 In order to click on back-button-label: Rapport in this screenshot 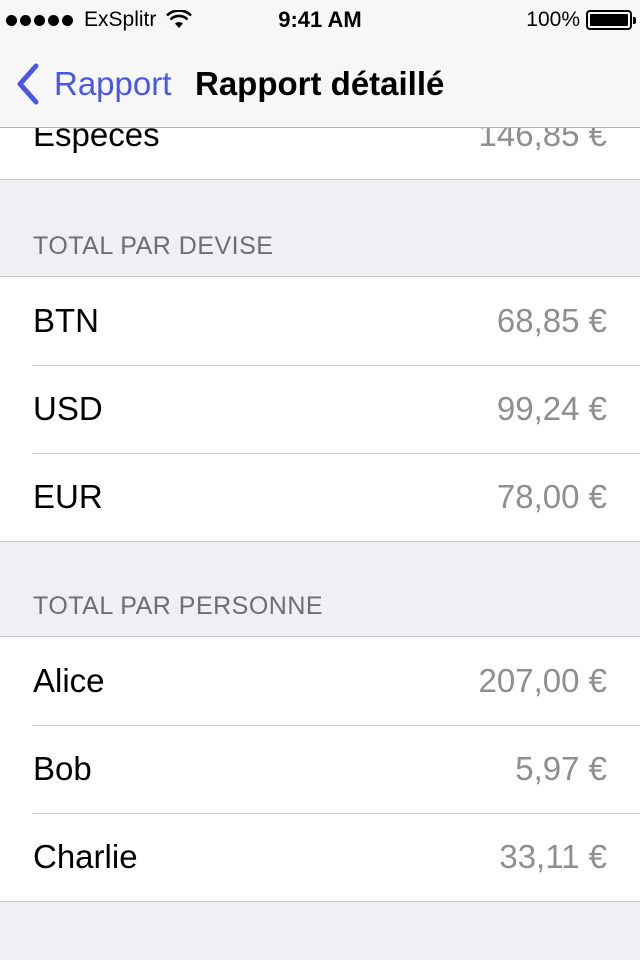, I will do `click(113, 83)`.